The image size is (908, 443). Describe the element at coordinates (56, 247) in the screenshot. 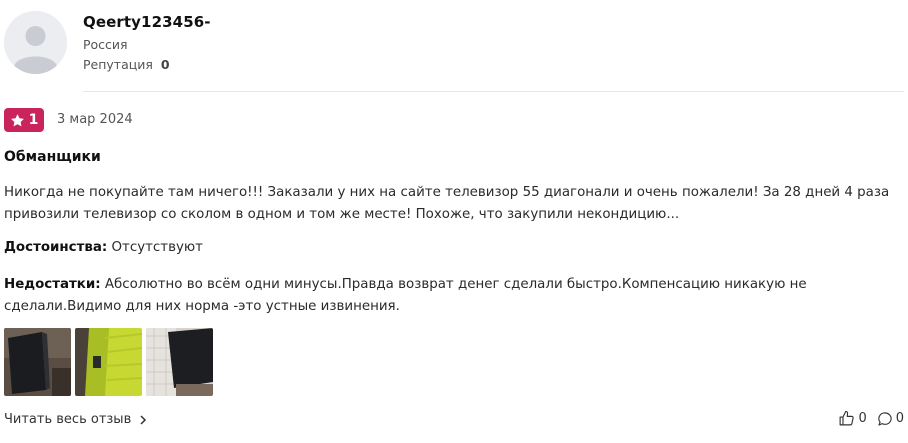

I see `pros-label: Достоинства:` at that location.